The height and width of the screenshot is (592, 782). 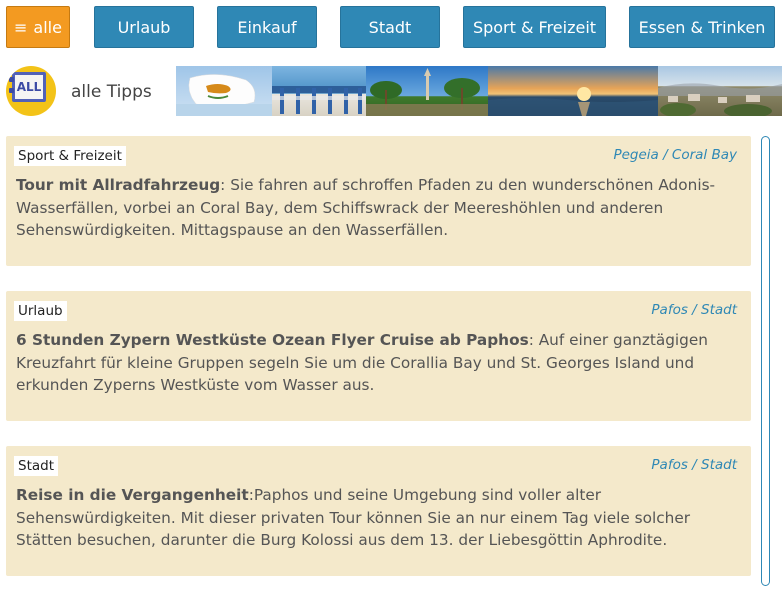 I want to click on nav-button-urlaub: Urlaub, so click(x=144, y=27).